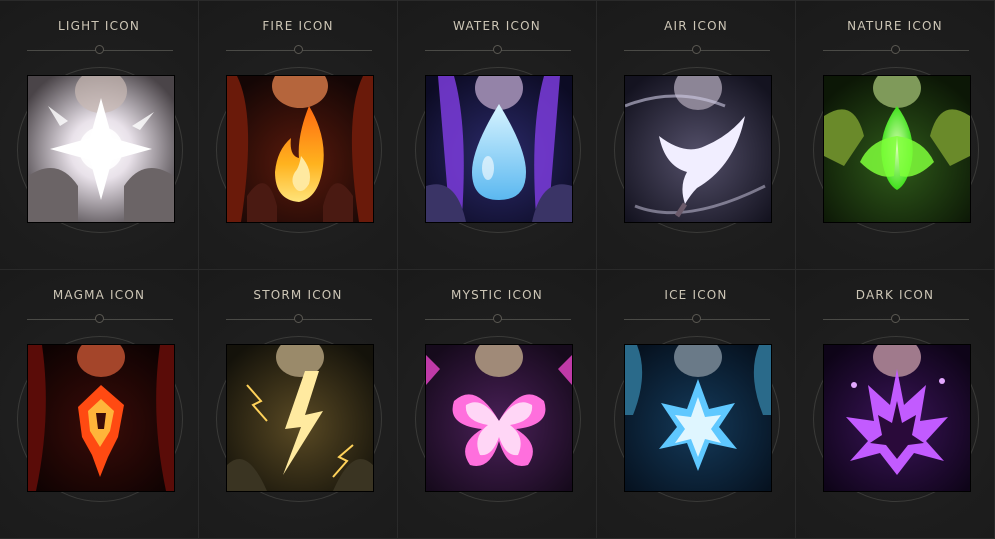 The image size is (995, 539). I want to click on ice-icon, so click(698, 418).